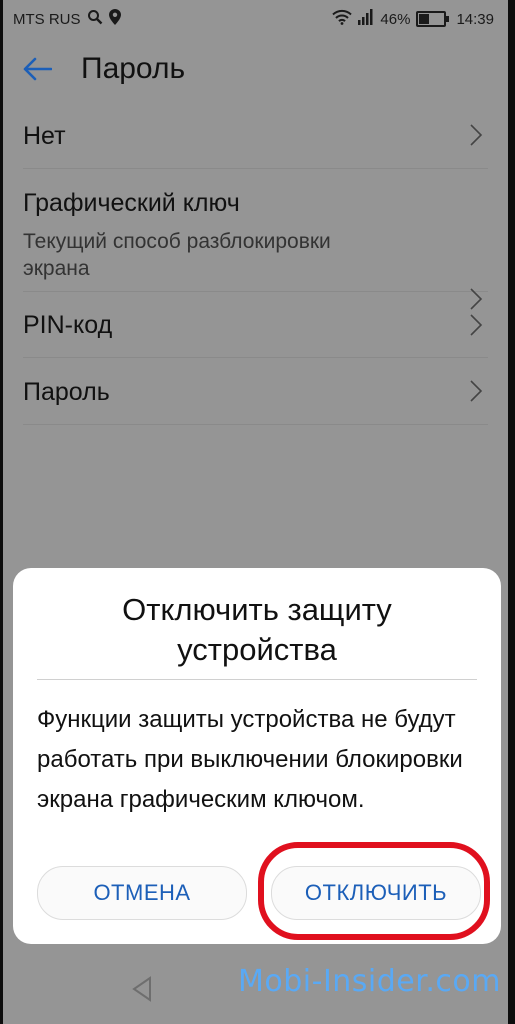 The width and height of the screenshot is (515, 1024). I want to click on list-item-subtitle: Текущий способ разблокировки экрана, so click(177, 255).